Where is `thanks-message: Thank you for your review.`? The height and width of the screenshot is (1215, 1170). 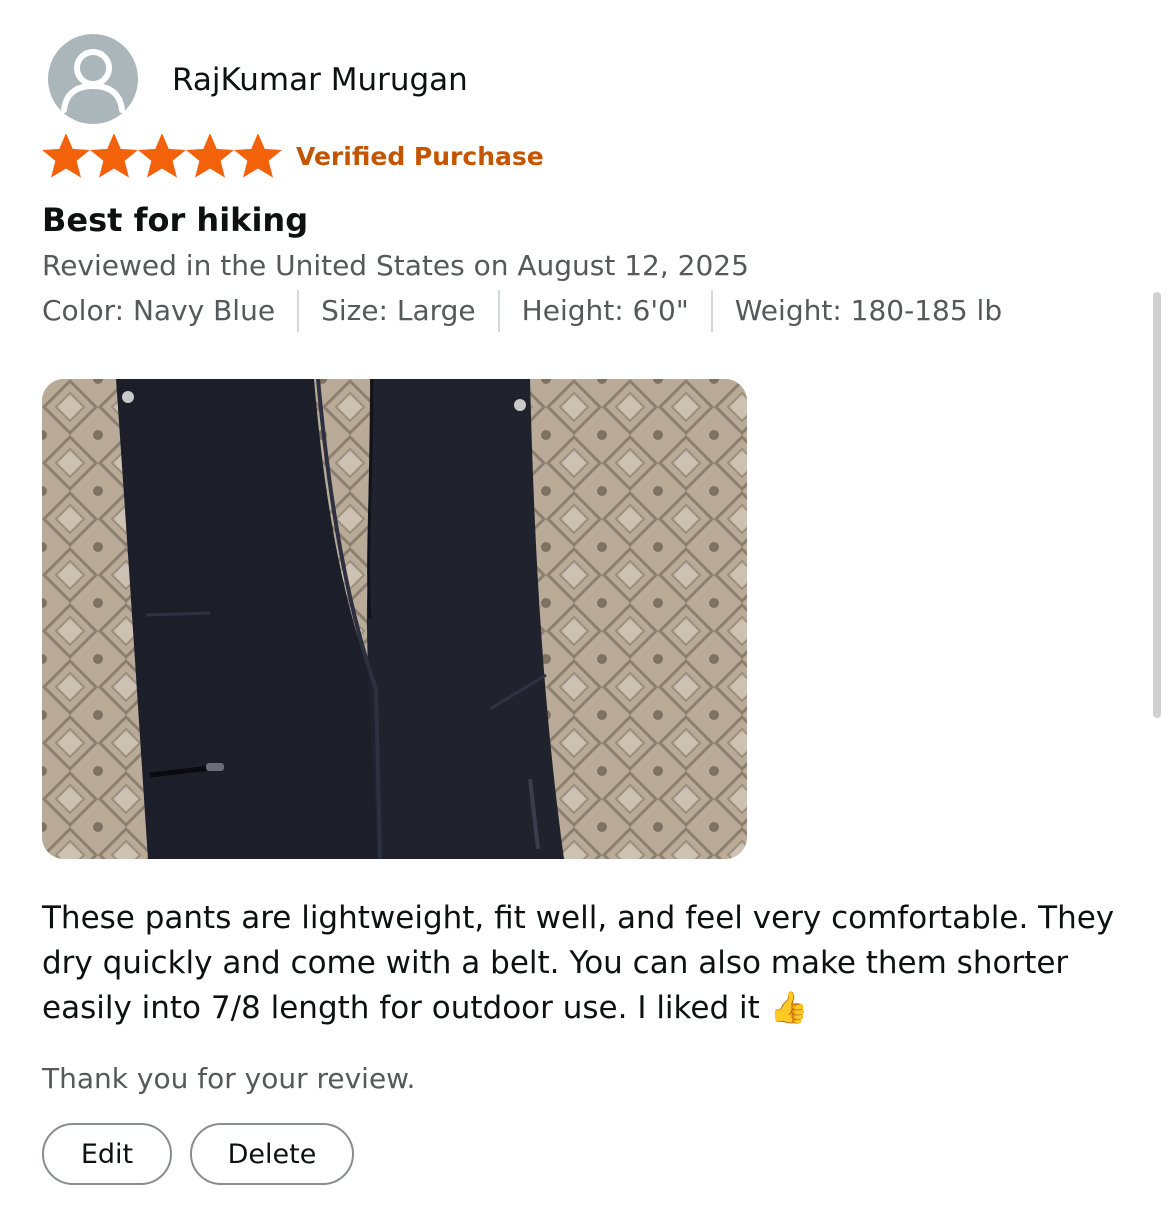 thanks-message: Thank you for your review. is located at coordinates (229, 1078).